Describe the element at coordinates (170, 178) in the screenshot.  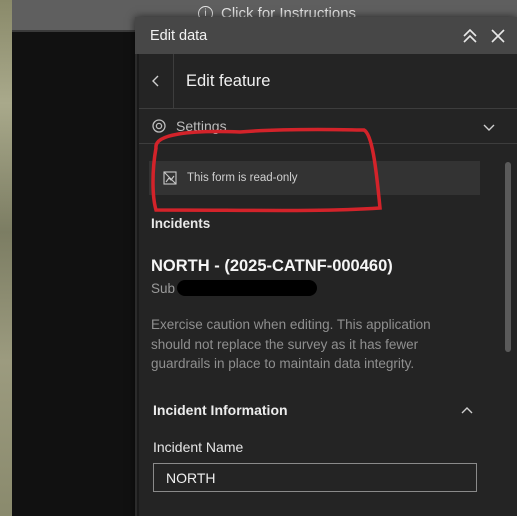
I see `no-edit-icon` at that location.